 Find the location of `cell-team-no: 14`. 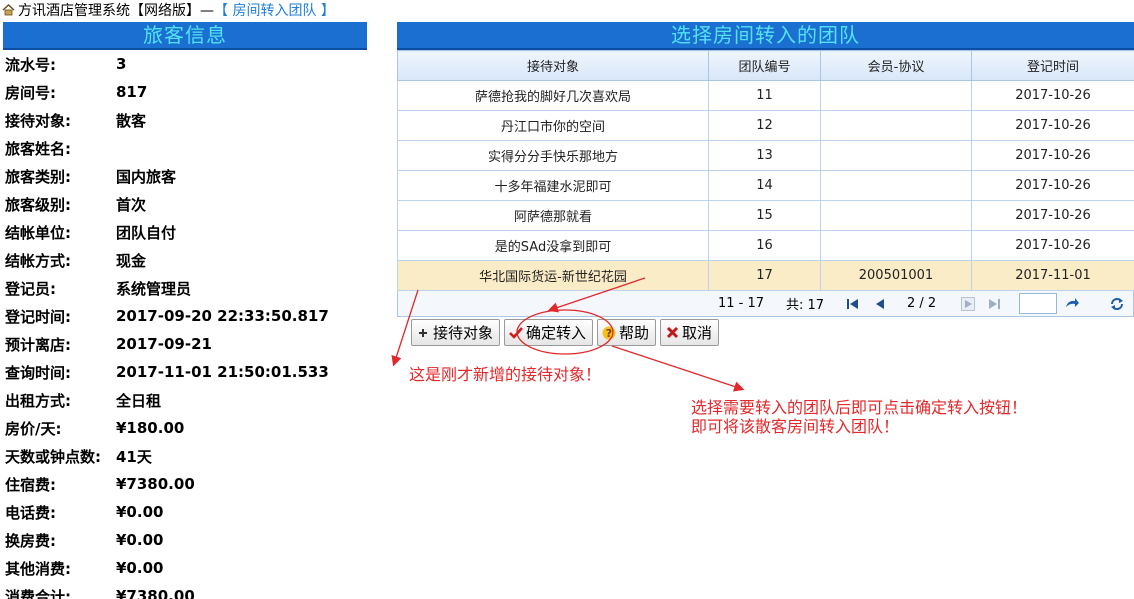

cell-team-no: 14 is located at coordinates (764, 185).